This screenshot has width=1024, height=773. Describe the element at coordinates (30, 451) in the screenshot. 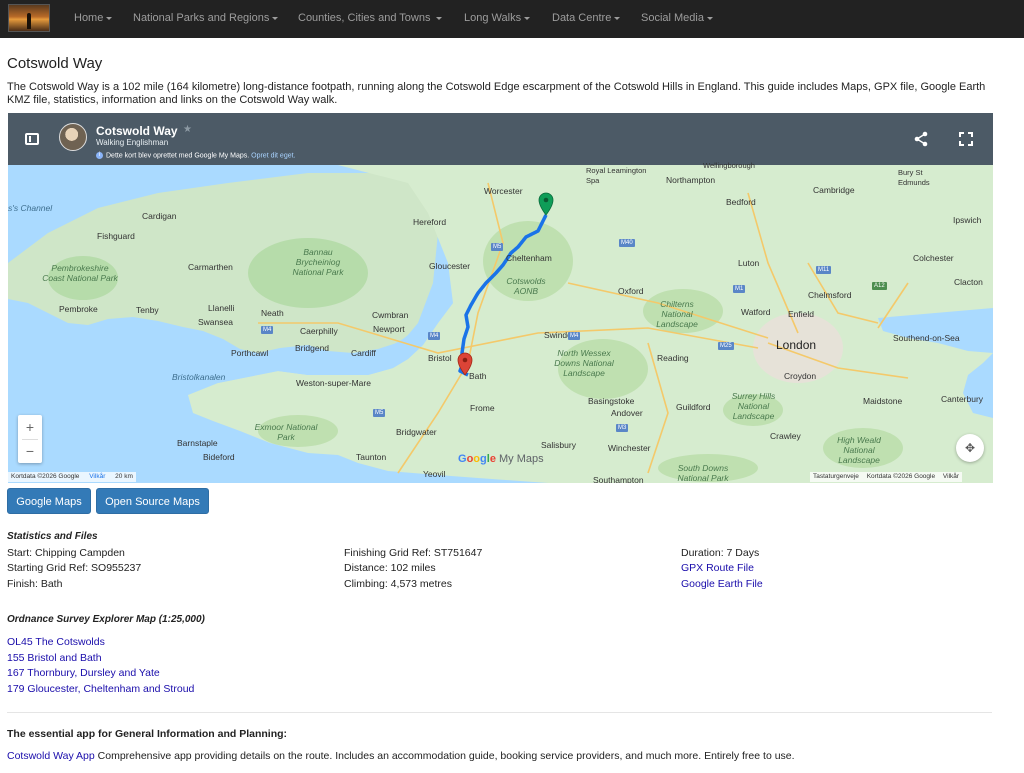

I see `zoom-out-button: −` at that location.